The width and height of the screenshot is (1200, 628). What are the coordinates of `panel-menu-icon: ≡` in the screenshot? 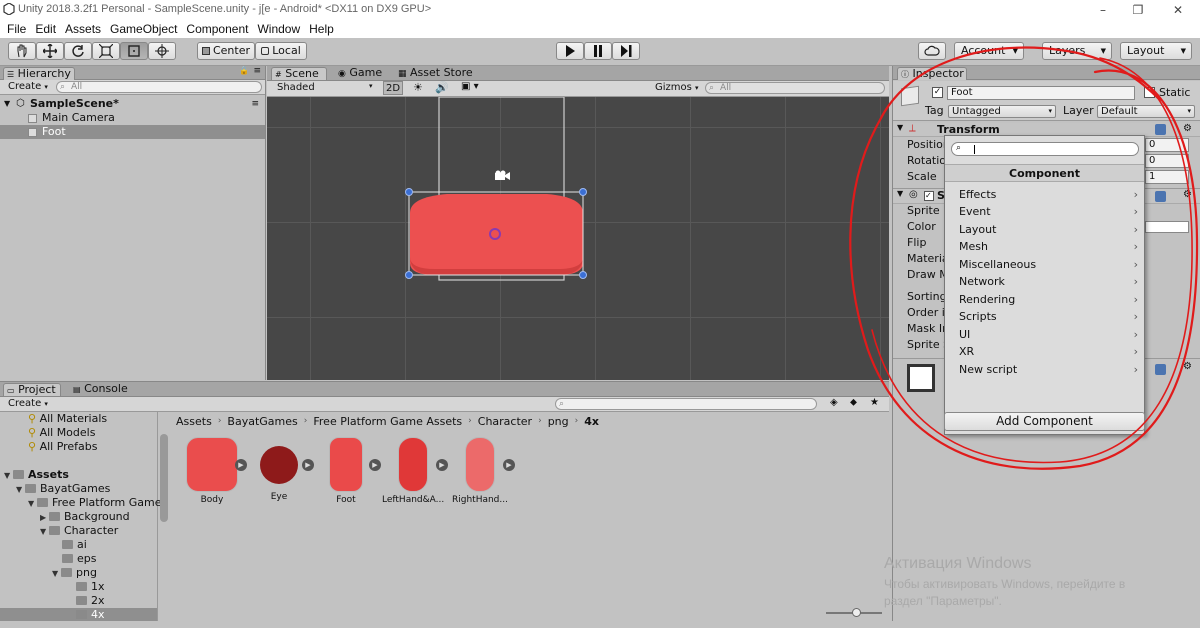 It's located at (257, 71).